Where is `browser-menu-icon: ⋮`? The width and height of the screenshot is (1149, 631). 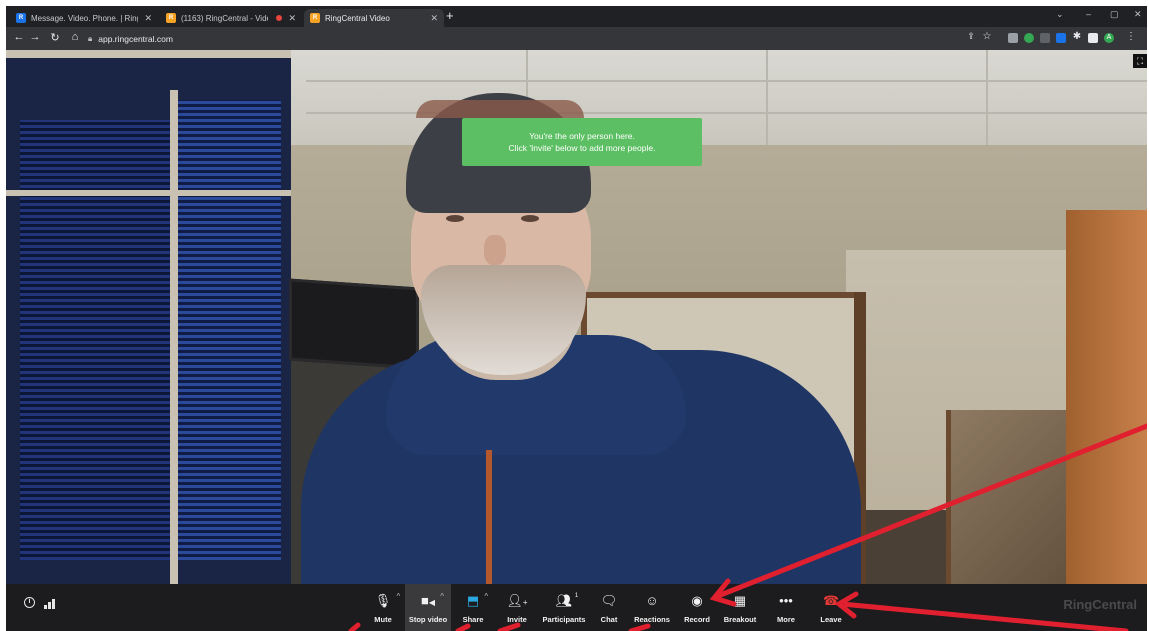 browser-menu-icon: ⋮ is located at coordinates (1131, 36).